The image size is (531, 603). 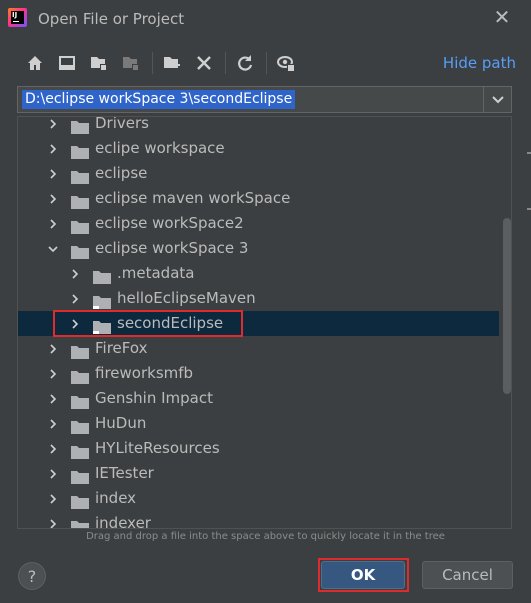 What do you see at coordinates (258, 148) in the screenshot?
I see `tree-item: eclipe workspace` at bounding box center [258, 148].